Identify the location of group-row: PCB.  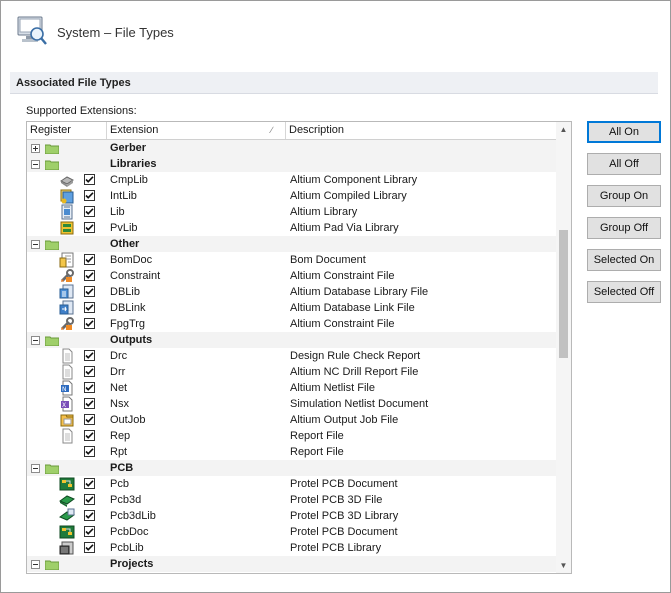
(292, 468).